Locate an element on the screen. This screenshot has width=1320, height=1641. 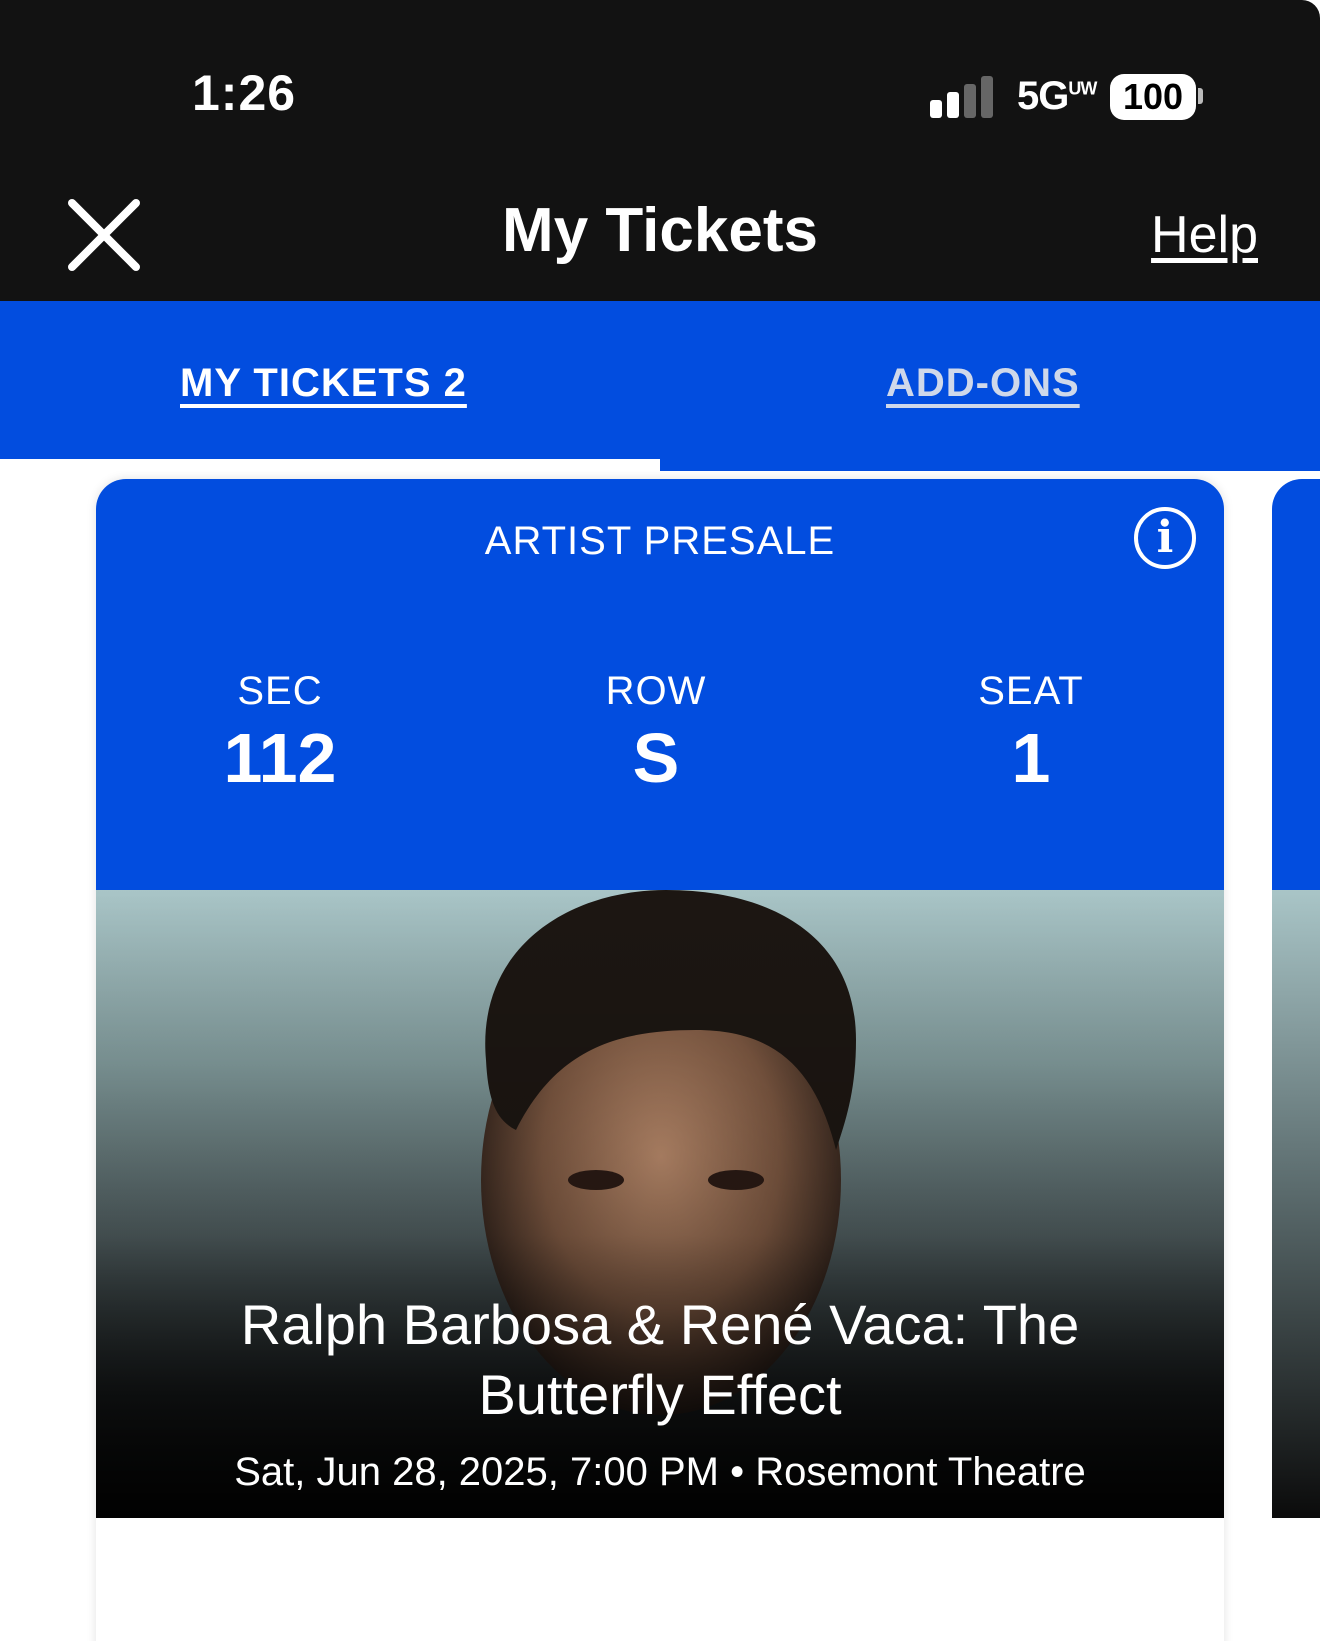
seat-info: SEAT 1 is located at coordinates (1031, 733).